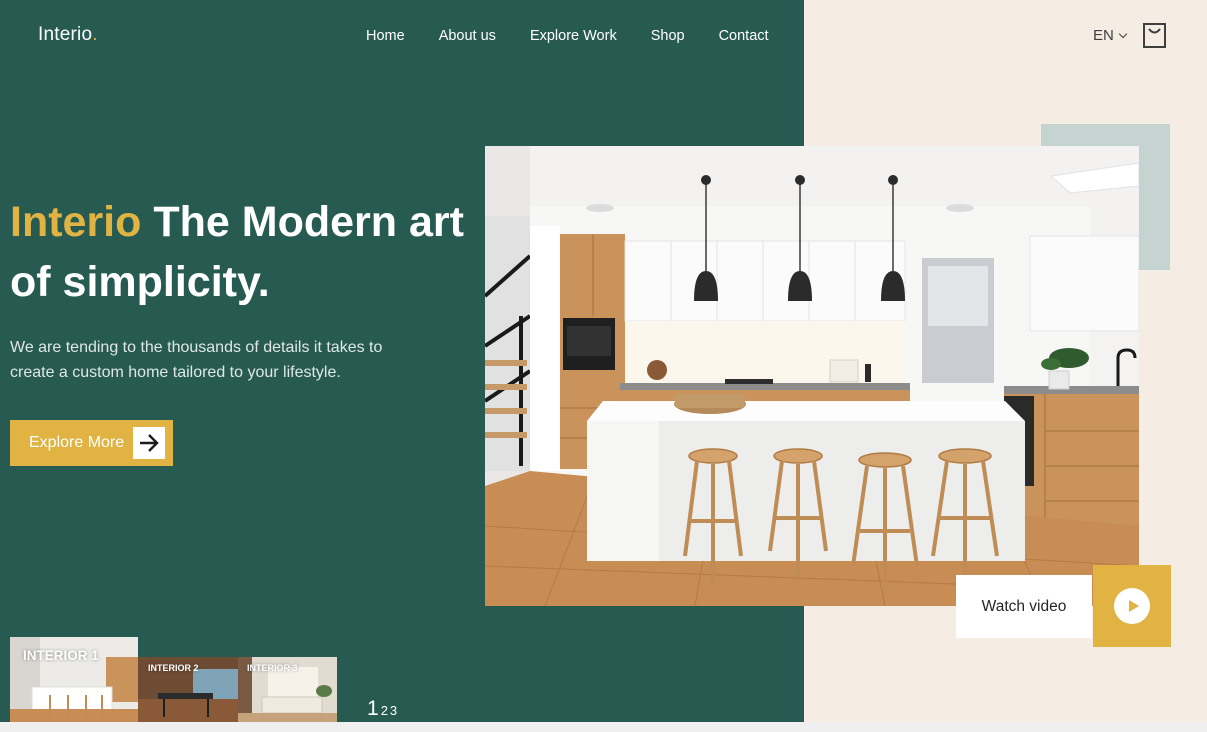 The height and width of the screenshot is (732, 1207). I want to click on page-bottom-strip, so click(603, 727).